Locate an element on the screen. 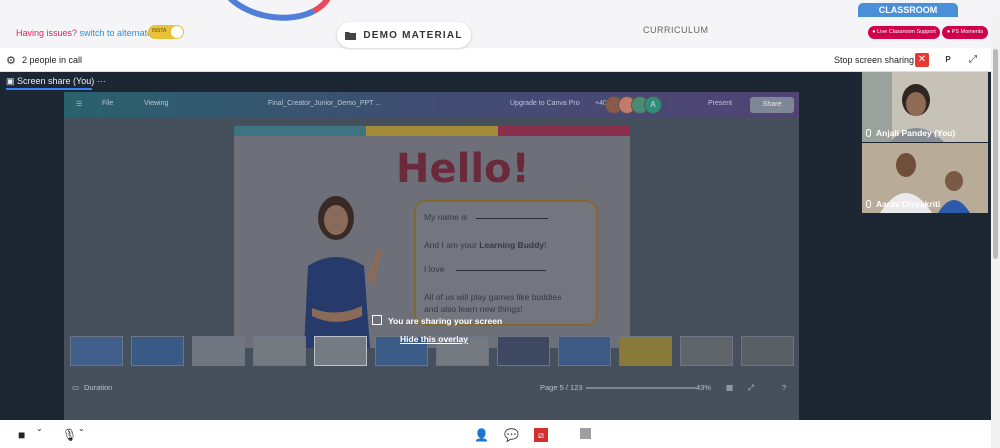  fullscreen-icon: ⤢ is located at coordinates (751, 387).